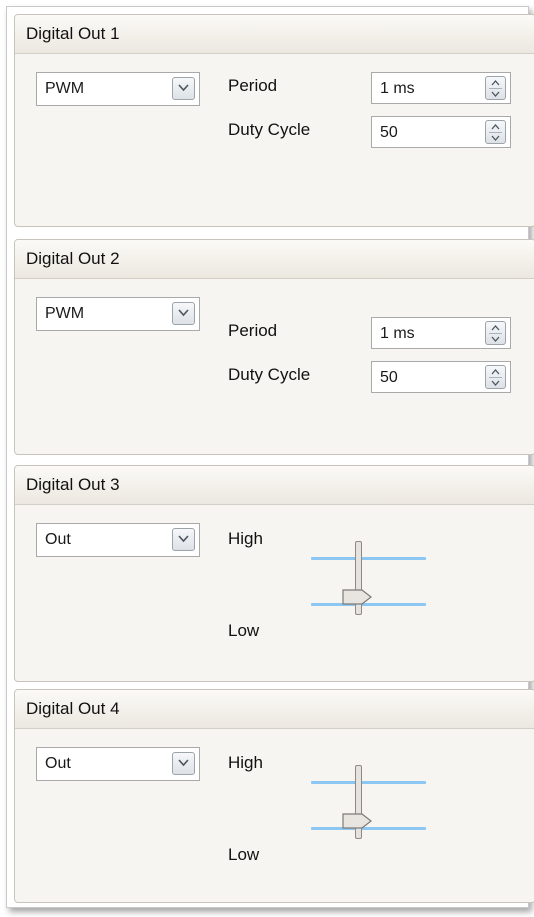  Describe the element at coordinates (274, 709) in the screenshot. I see `panel-title: Digital Out 4` at that location.